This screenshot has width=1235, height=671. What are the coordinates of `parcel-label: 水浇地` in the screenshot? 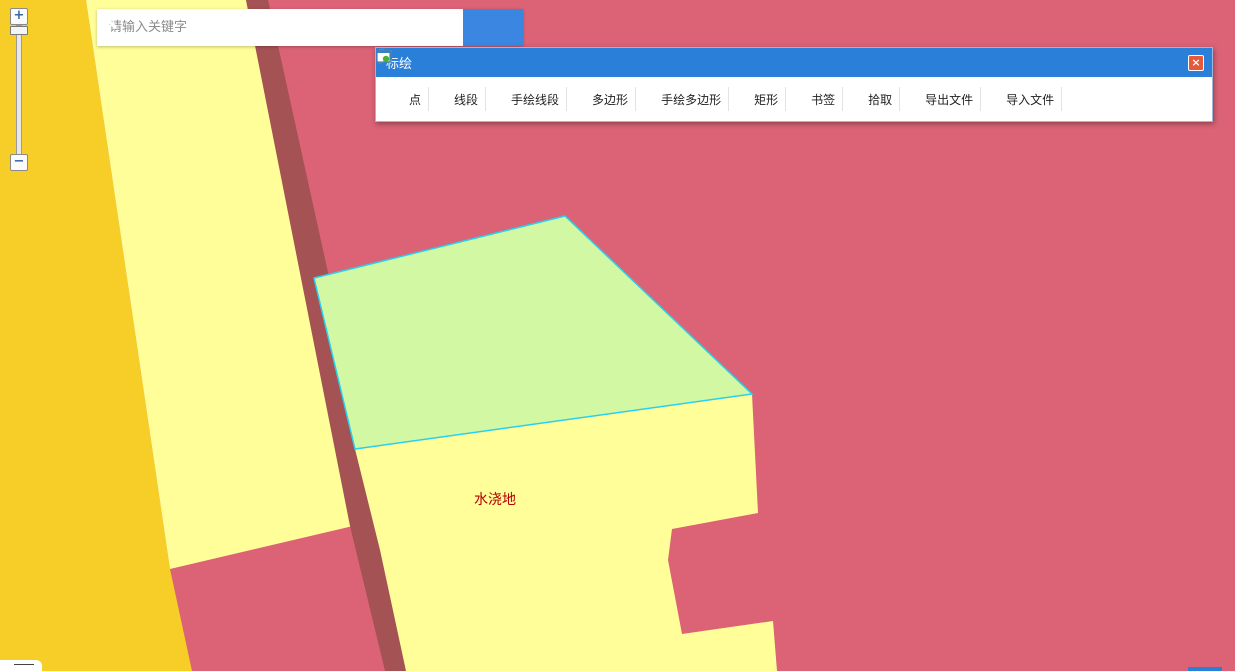 It's located at (495, 500).